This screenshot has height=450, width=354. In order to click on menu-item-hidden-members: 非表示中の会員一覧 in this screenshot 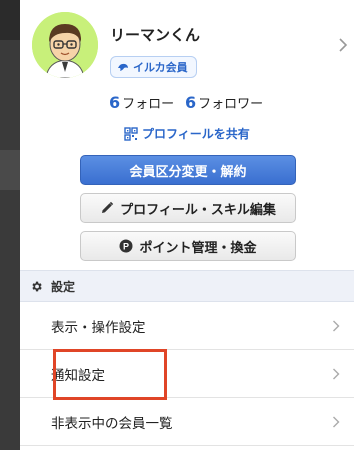, I will do `click(187, 422)`.